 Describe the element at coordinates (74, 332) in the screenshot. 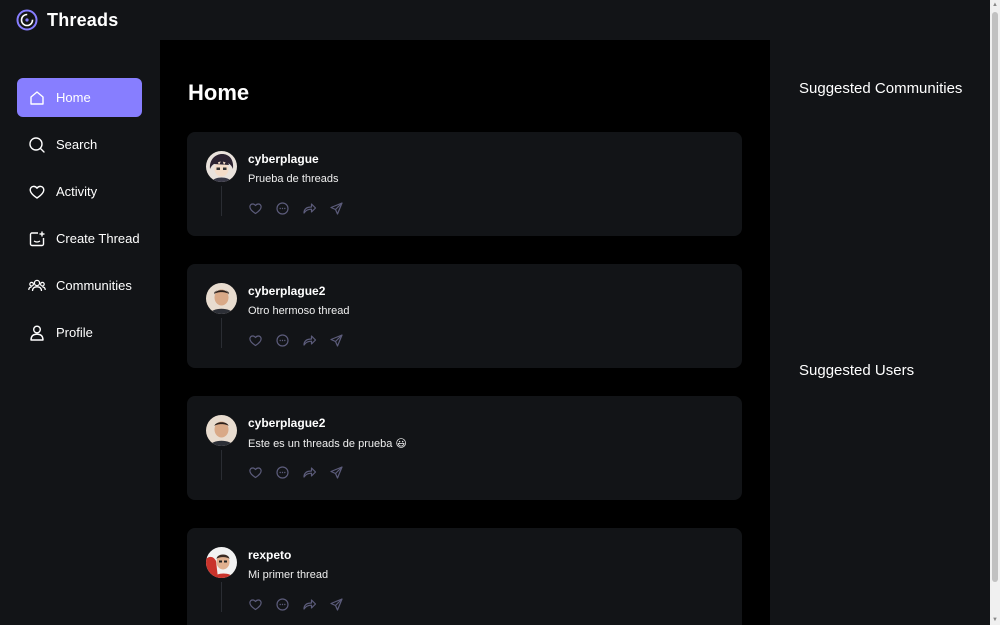

I see `sidebar-item-label: Profile` at that location.